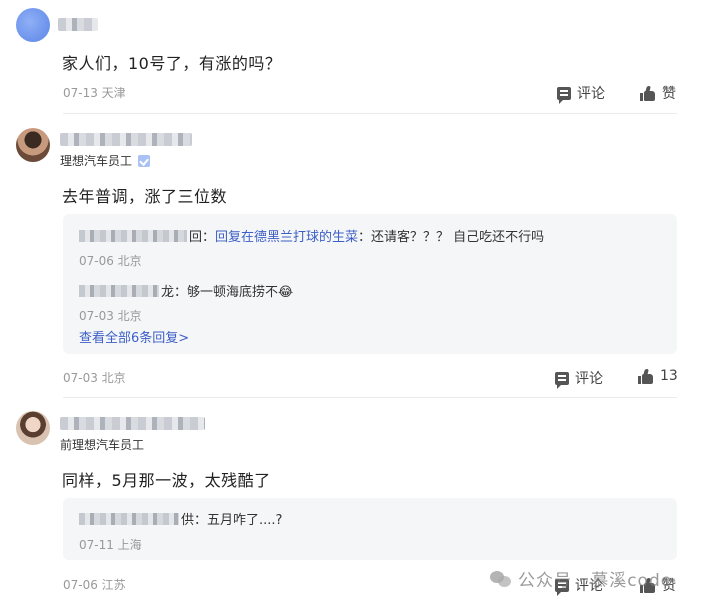  I want to click on reply-box: 供 ：五月咋了....? 07-11 上海, so click(370, 529).